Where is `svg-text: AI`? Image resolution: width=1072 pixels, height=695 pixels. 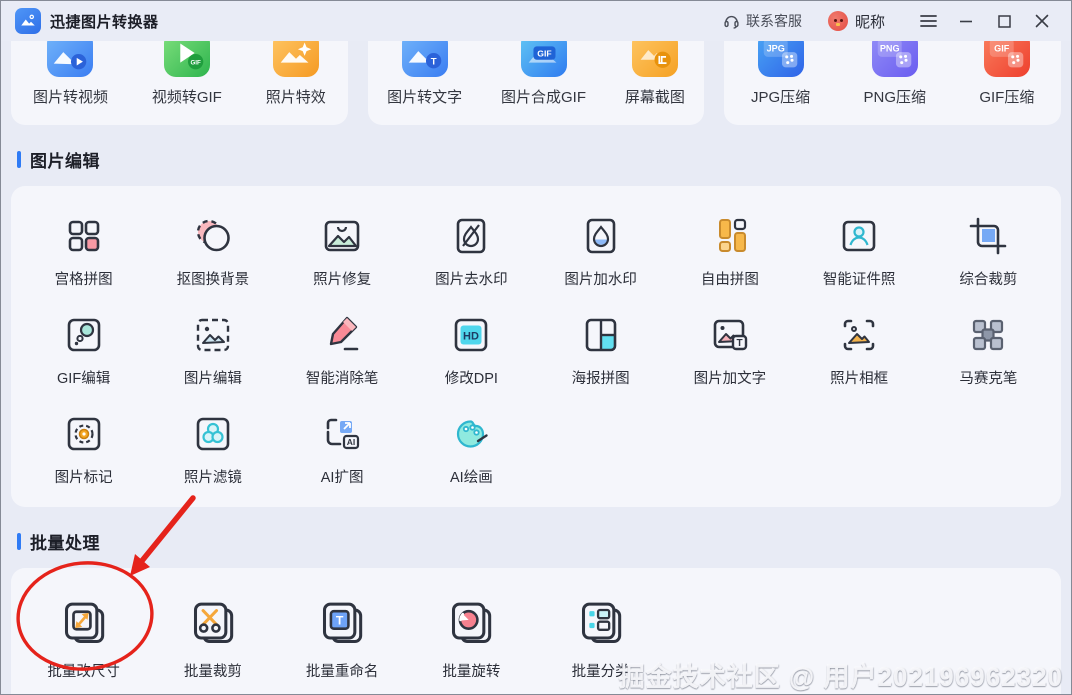
svg-text: AI is located at coordinates (351, 442).